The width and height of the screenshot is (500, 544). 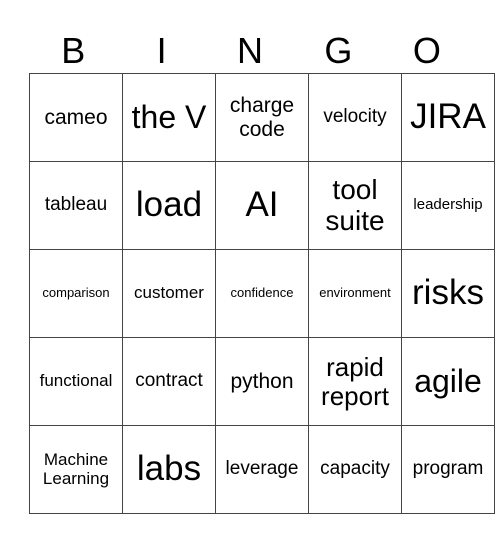 I want to click on bingo-cell: risks, so click(x=448, y=293).